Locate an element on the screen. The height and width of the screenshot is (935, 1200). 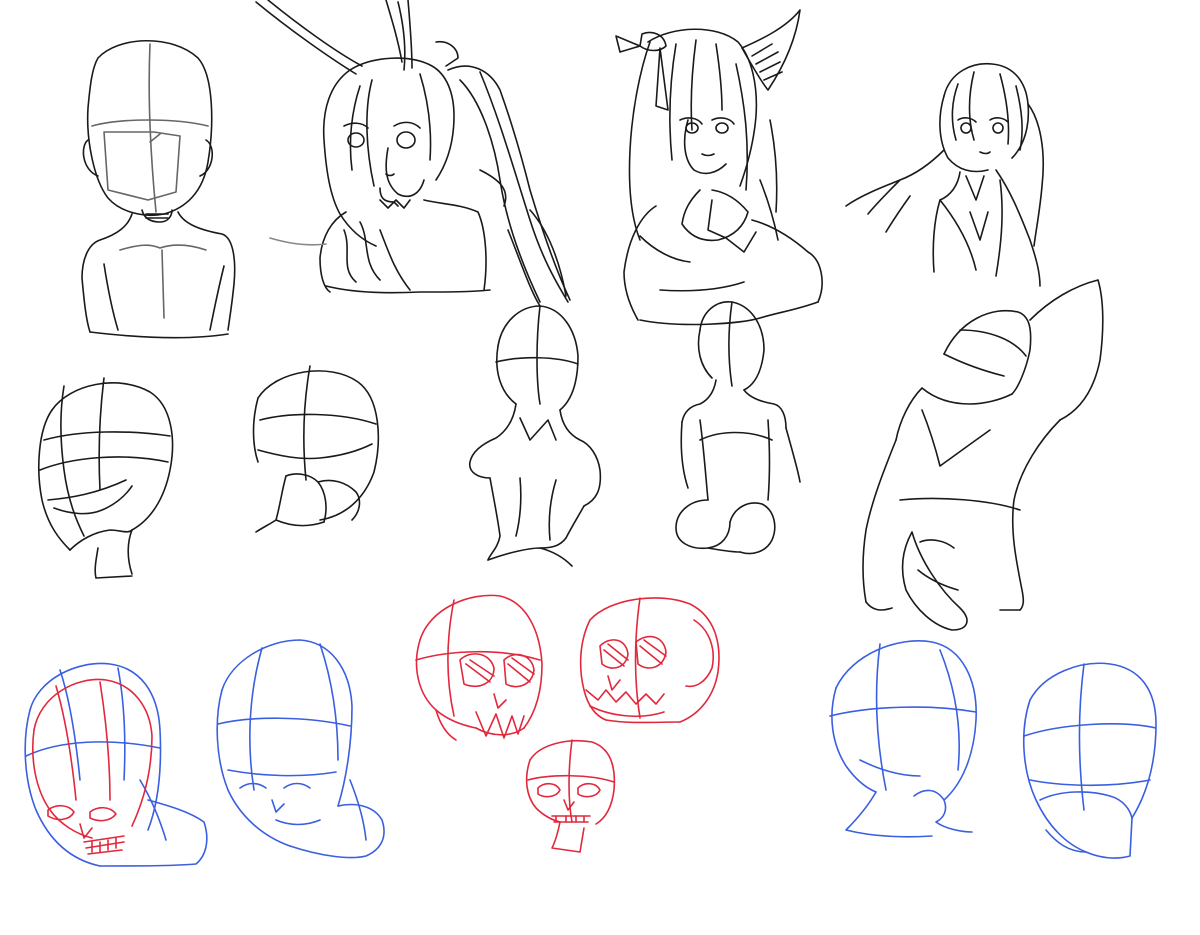
horned-ribbon-girl-sketch is located at coordinates (719, 167).